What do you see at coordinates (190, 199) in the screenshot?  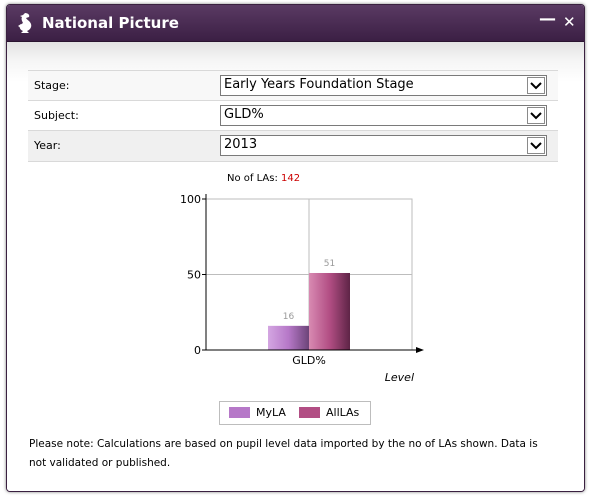 I see `y-tick-label: 100` at bounding box center [190, 199].